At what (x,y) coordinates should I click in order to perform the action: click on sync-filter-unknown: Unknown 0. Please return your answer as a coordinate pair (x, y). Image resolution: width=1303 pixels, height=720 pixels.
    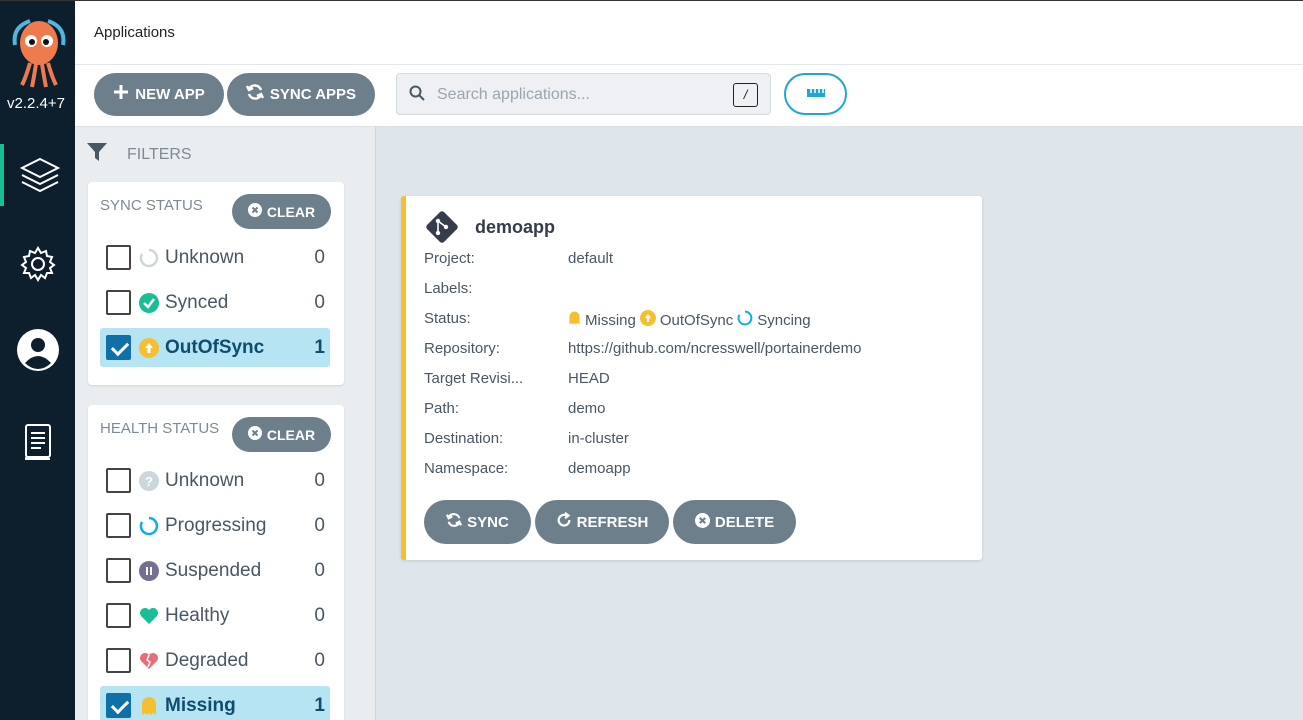
    Looking at the image, I should click on (215, 257).